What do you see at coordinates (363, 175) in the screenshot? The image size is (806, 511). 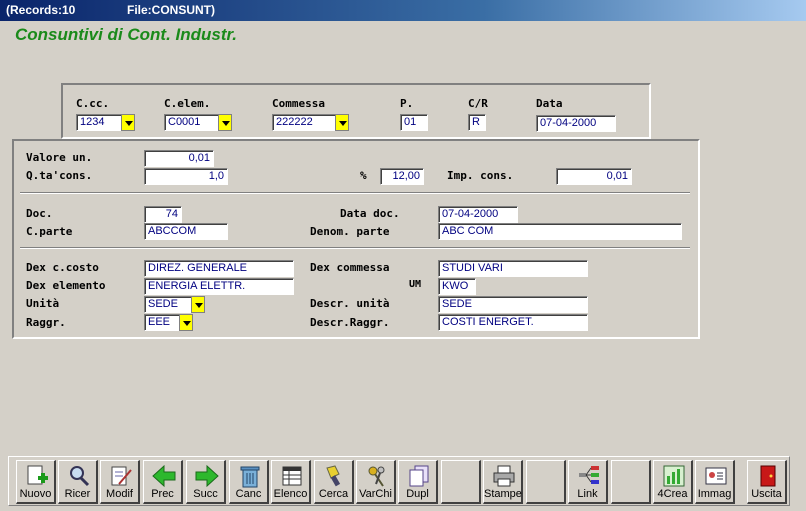 I see `perc-label: %` at bounding box center [363, 175].